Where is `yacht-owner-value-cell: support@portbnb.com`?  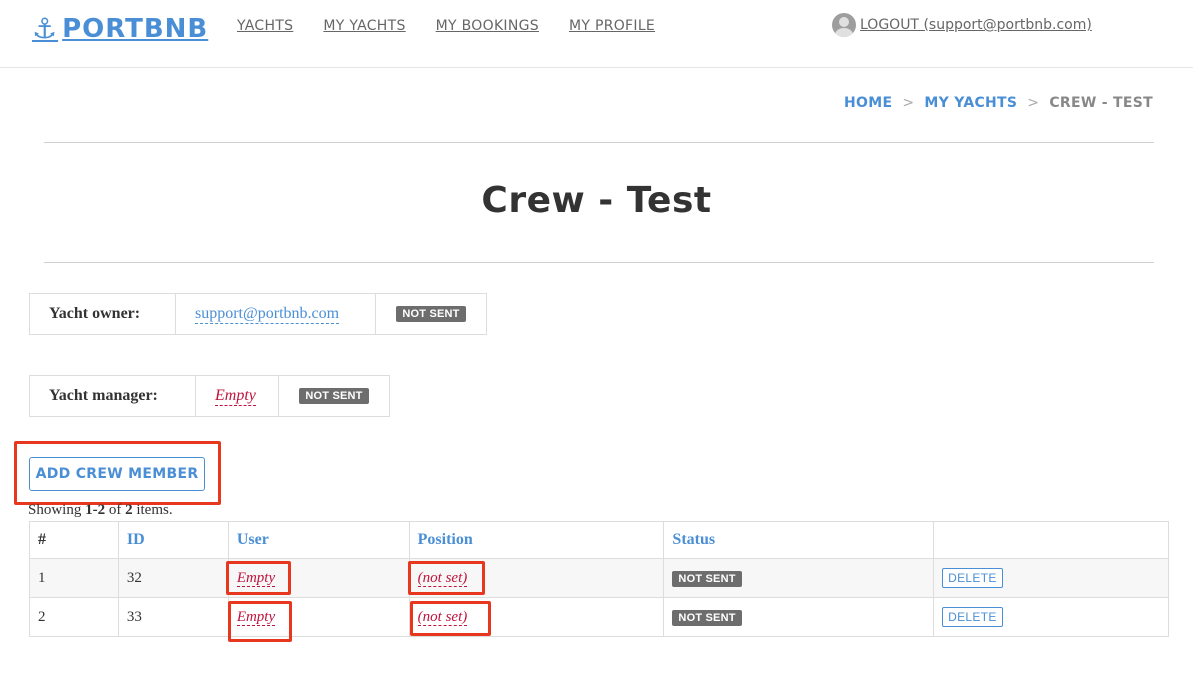 yacht-owner-value-cell: support@portbnb.com is located at coordinates (276, 314).